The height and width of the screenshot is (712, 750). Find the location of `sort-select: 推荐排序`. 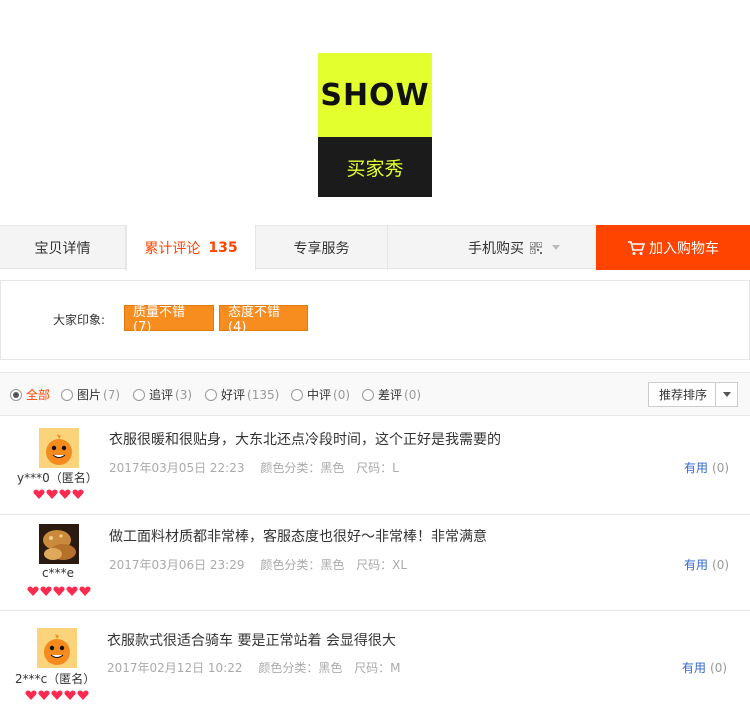

sort-select: 推荐排序 is located at coordinates (693, 394).